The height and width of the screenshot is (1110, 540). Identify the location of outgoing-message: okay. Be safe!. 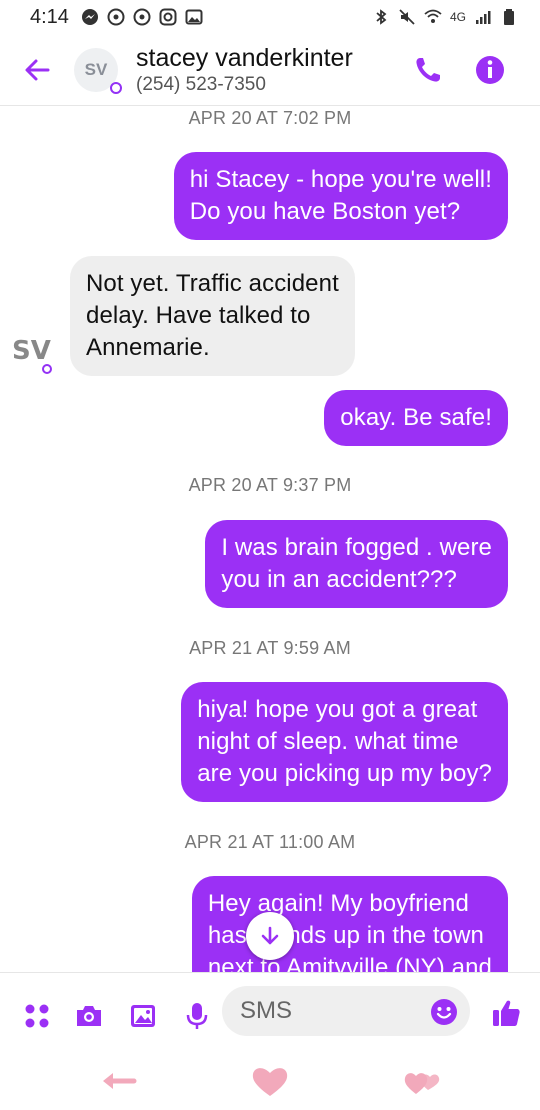
(416, 418).